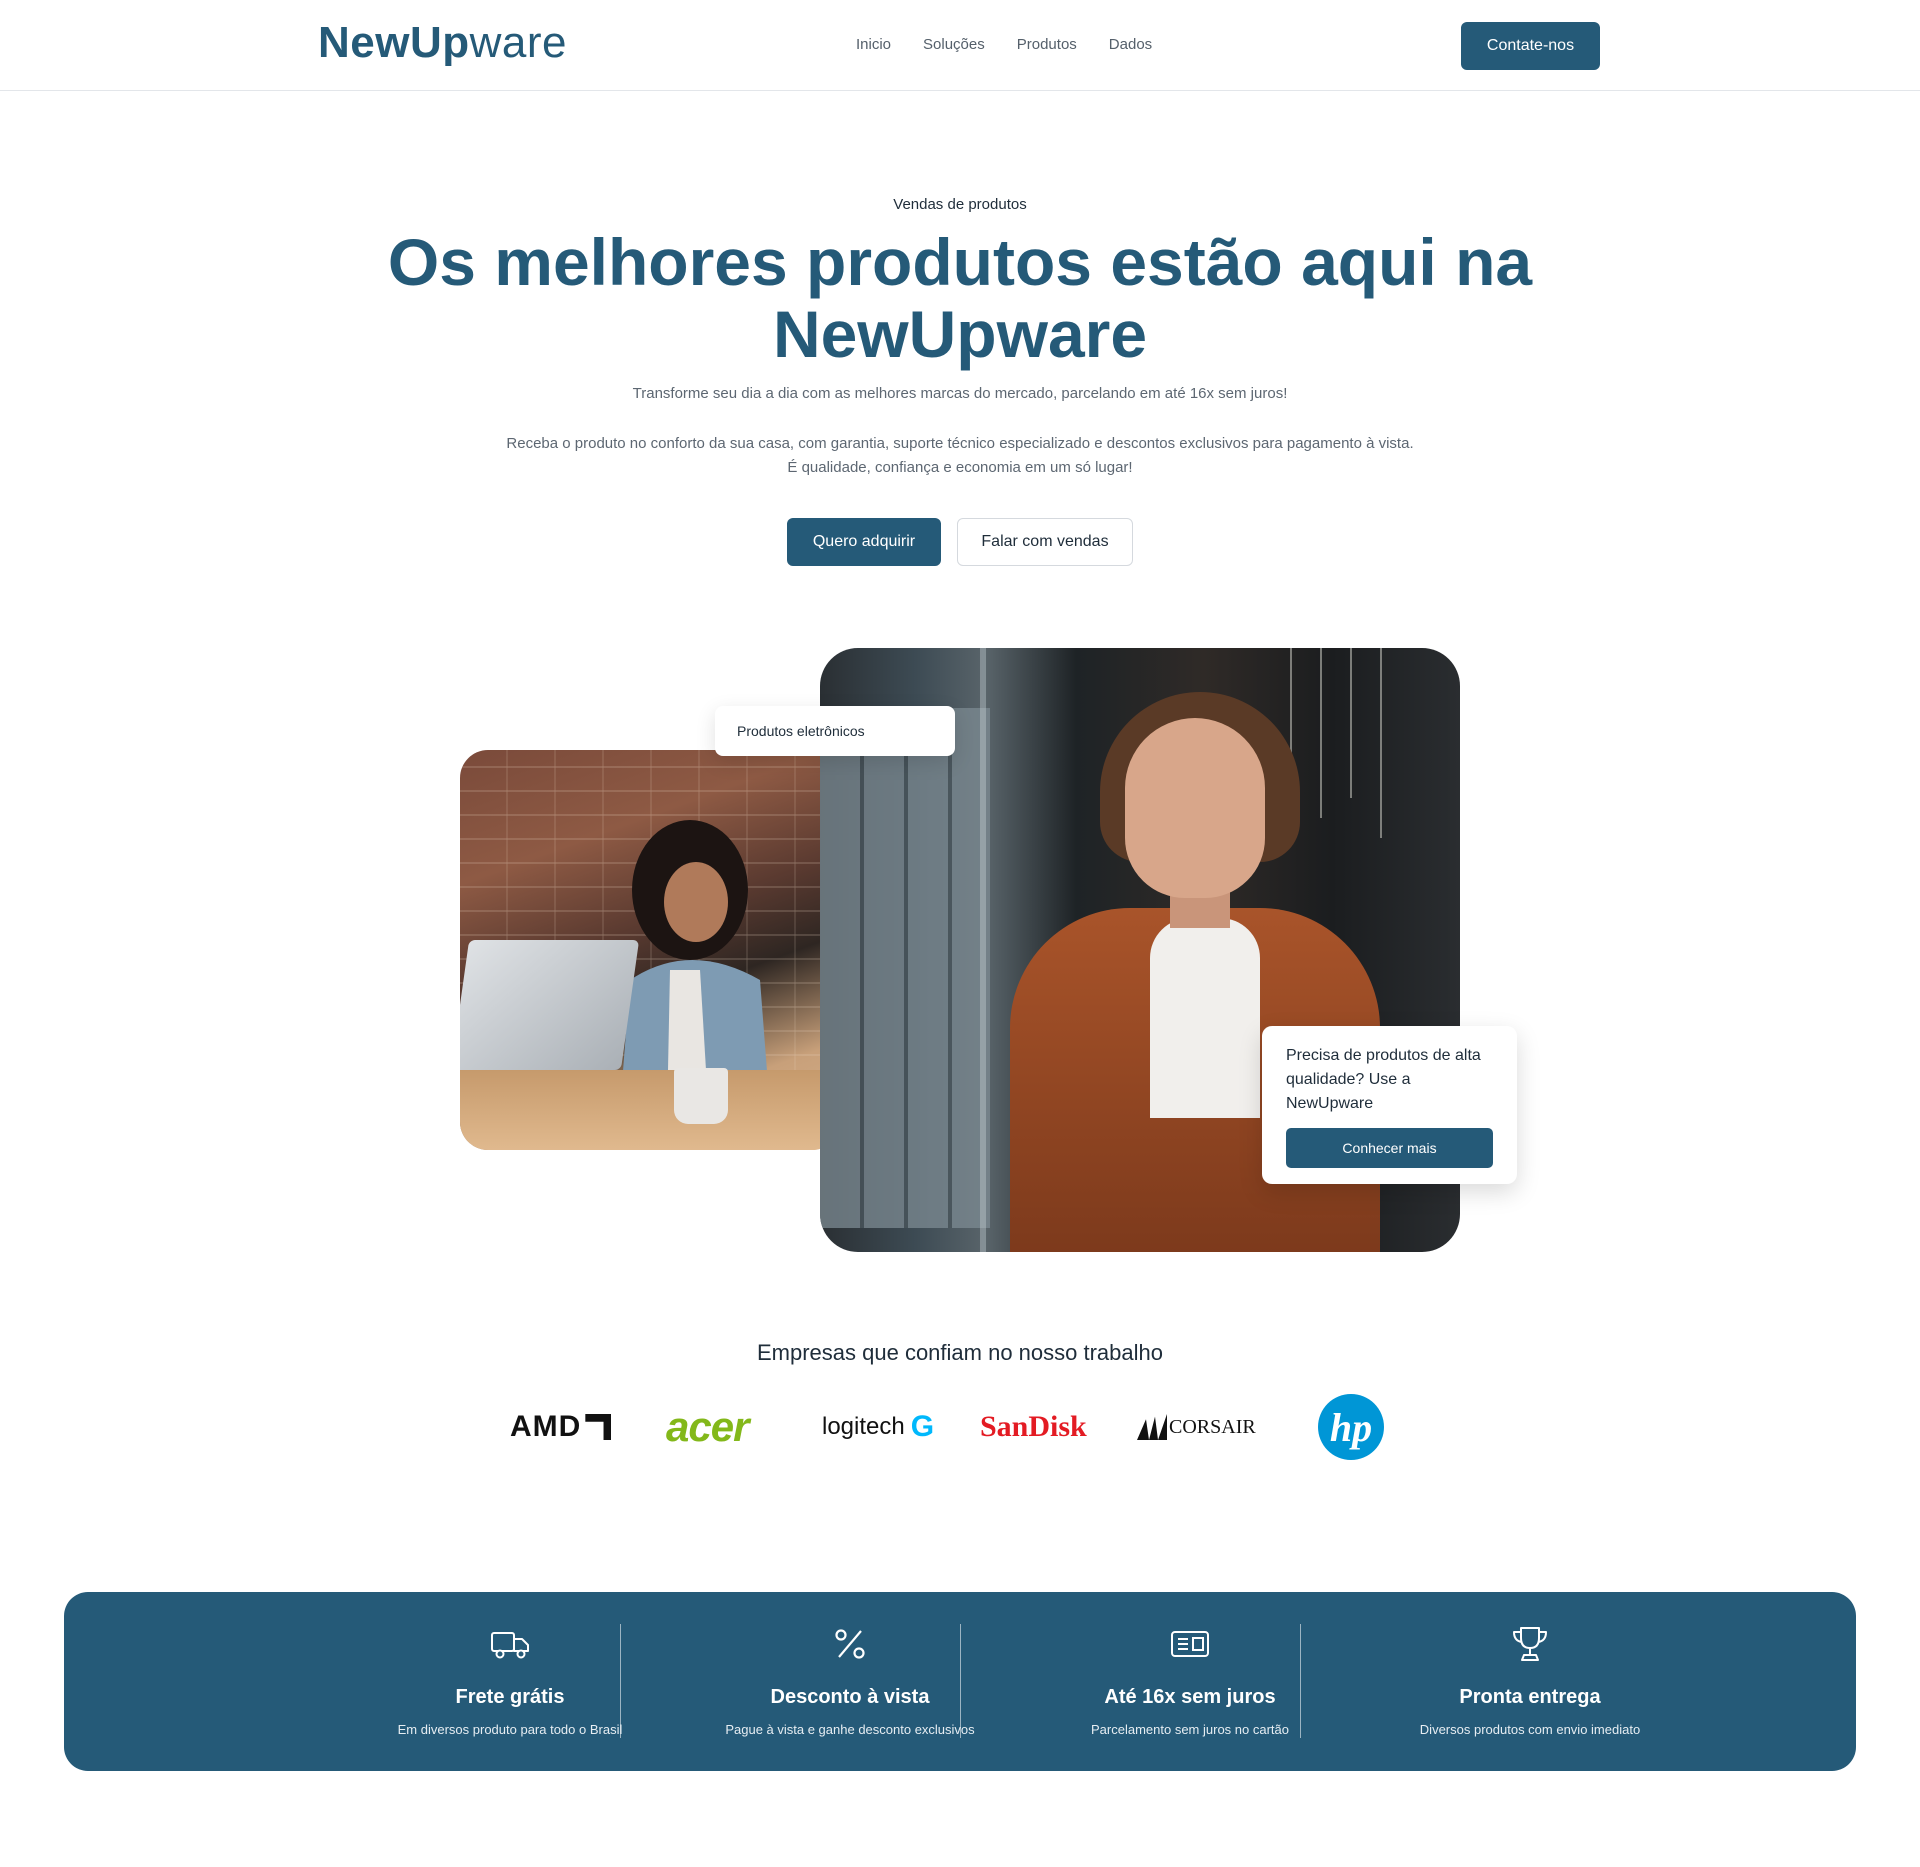 This screenshot has width=1920, height=1867. What do you see at coordinates (1047, 44) in the screenshot?
I see `nav-item-produtos: Produtos` at bounding box center [1047, 44].